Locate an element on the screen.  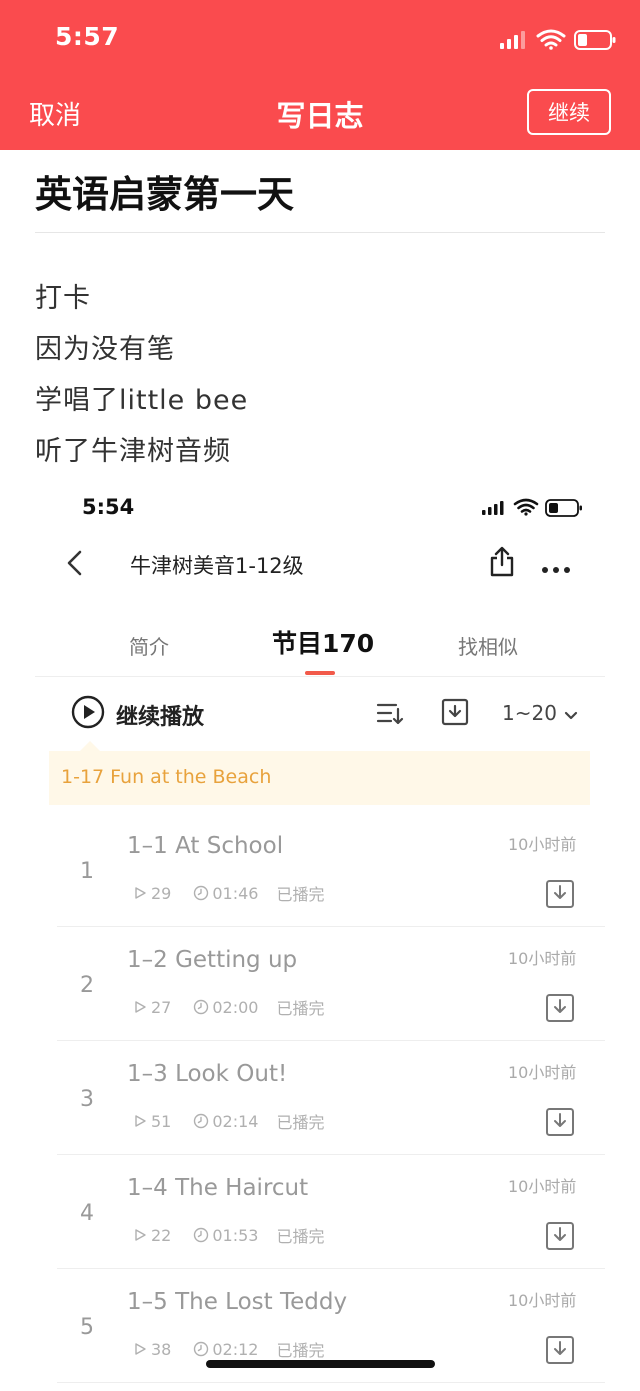
episode-row: 2 1–2 Getting up 10小时前 27 02:00 已播完 is located at coordinates (320, 992).